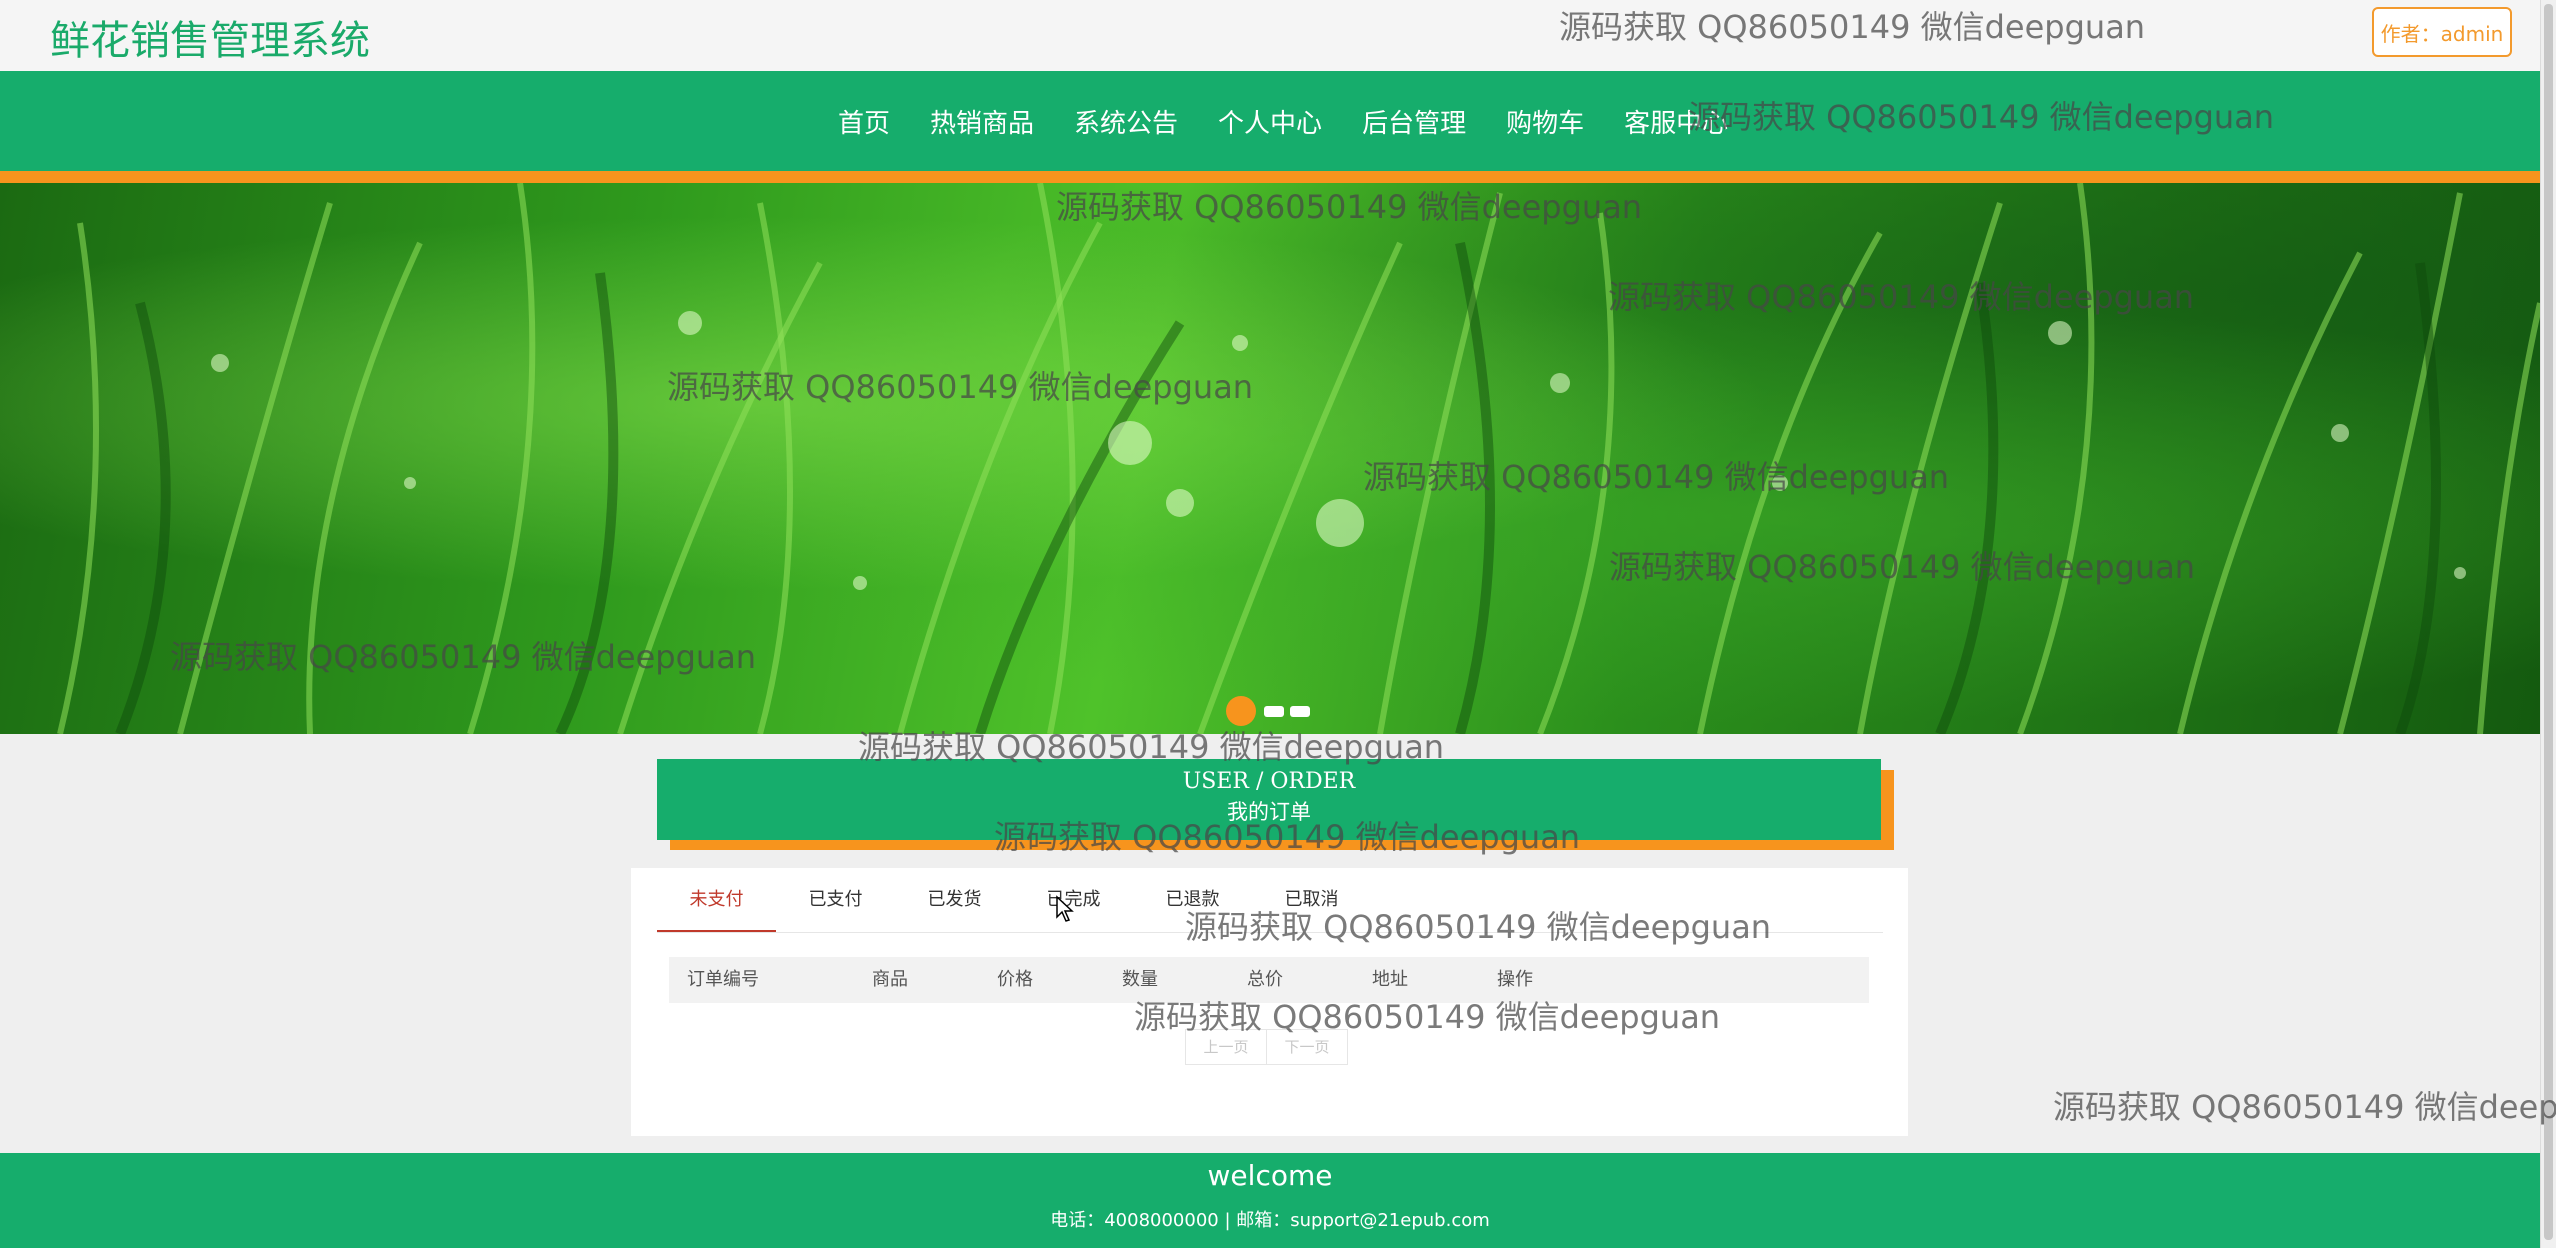 This screenshot has width=2556, height=1248. Describe the element at coordinates (864, 121) in the screenshot. I see `nav-item-home: 首页` at that location.